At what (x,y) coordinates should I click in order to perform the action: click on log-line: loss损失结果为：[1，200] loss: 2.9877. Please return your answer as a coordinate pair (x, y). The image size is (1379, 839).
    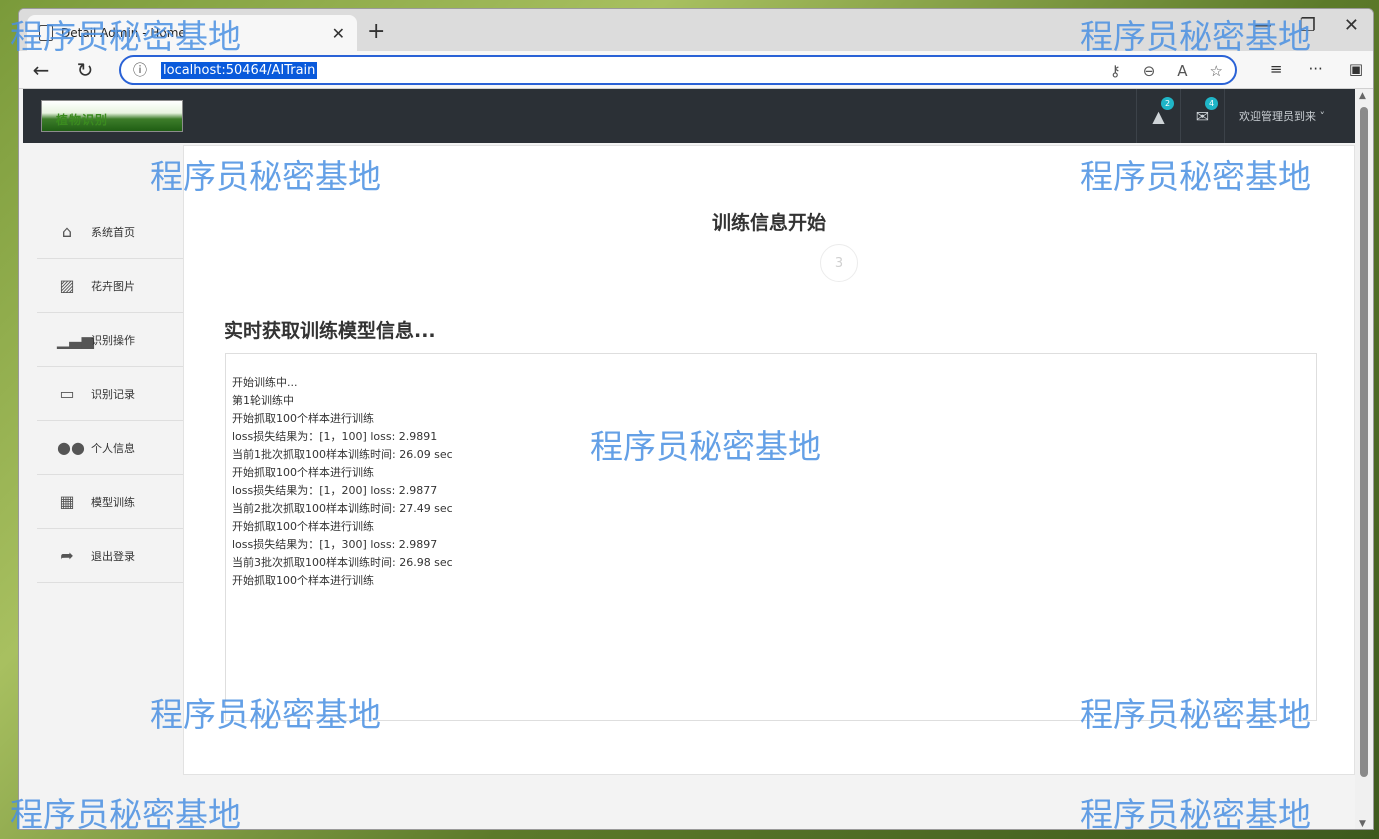
    Looking at the image, I should click on (335, 490).